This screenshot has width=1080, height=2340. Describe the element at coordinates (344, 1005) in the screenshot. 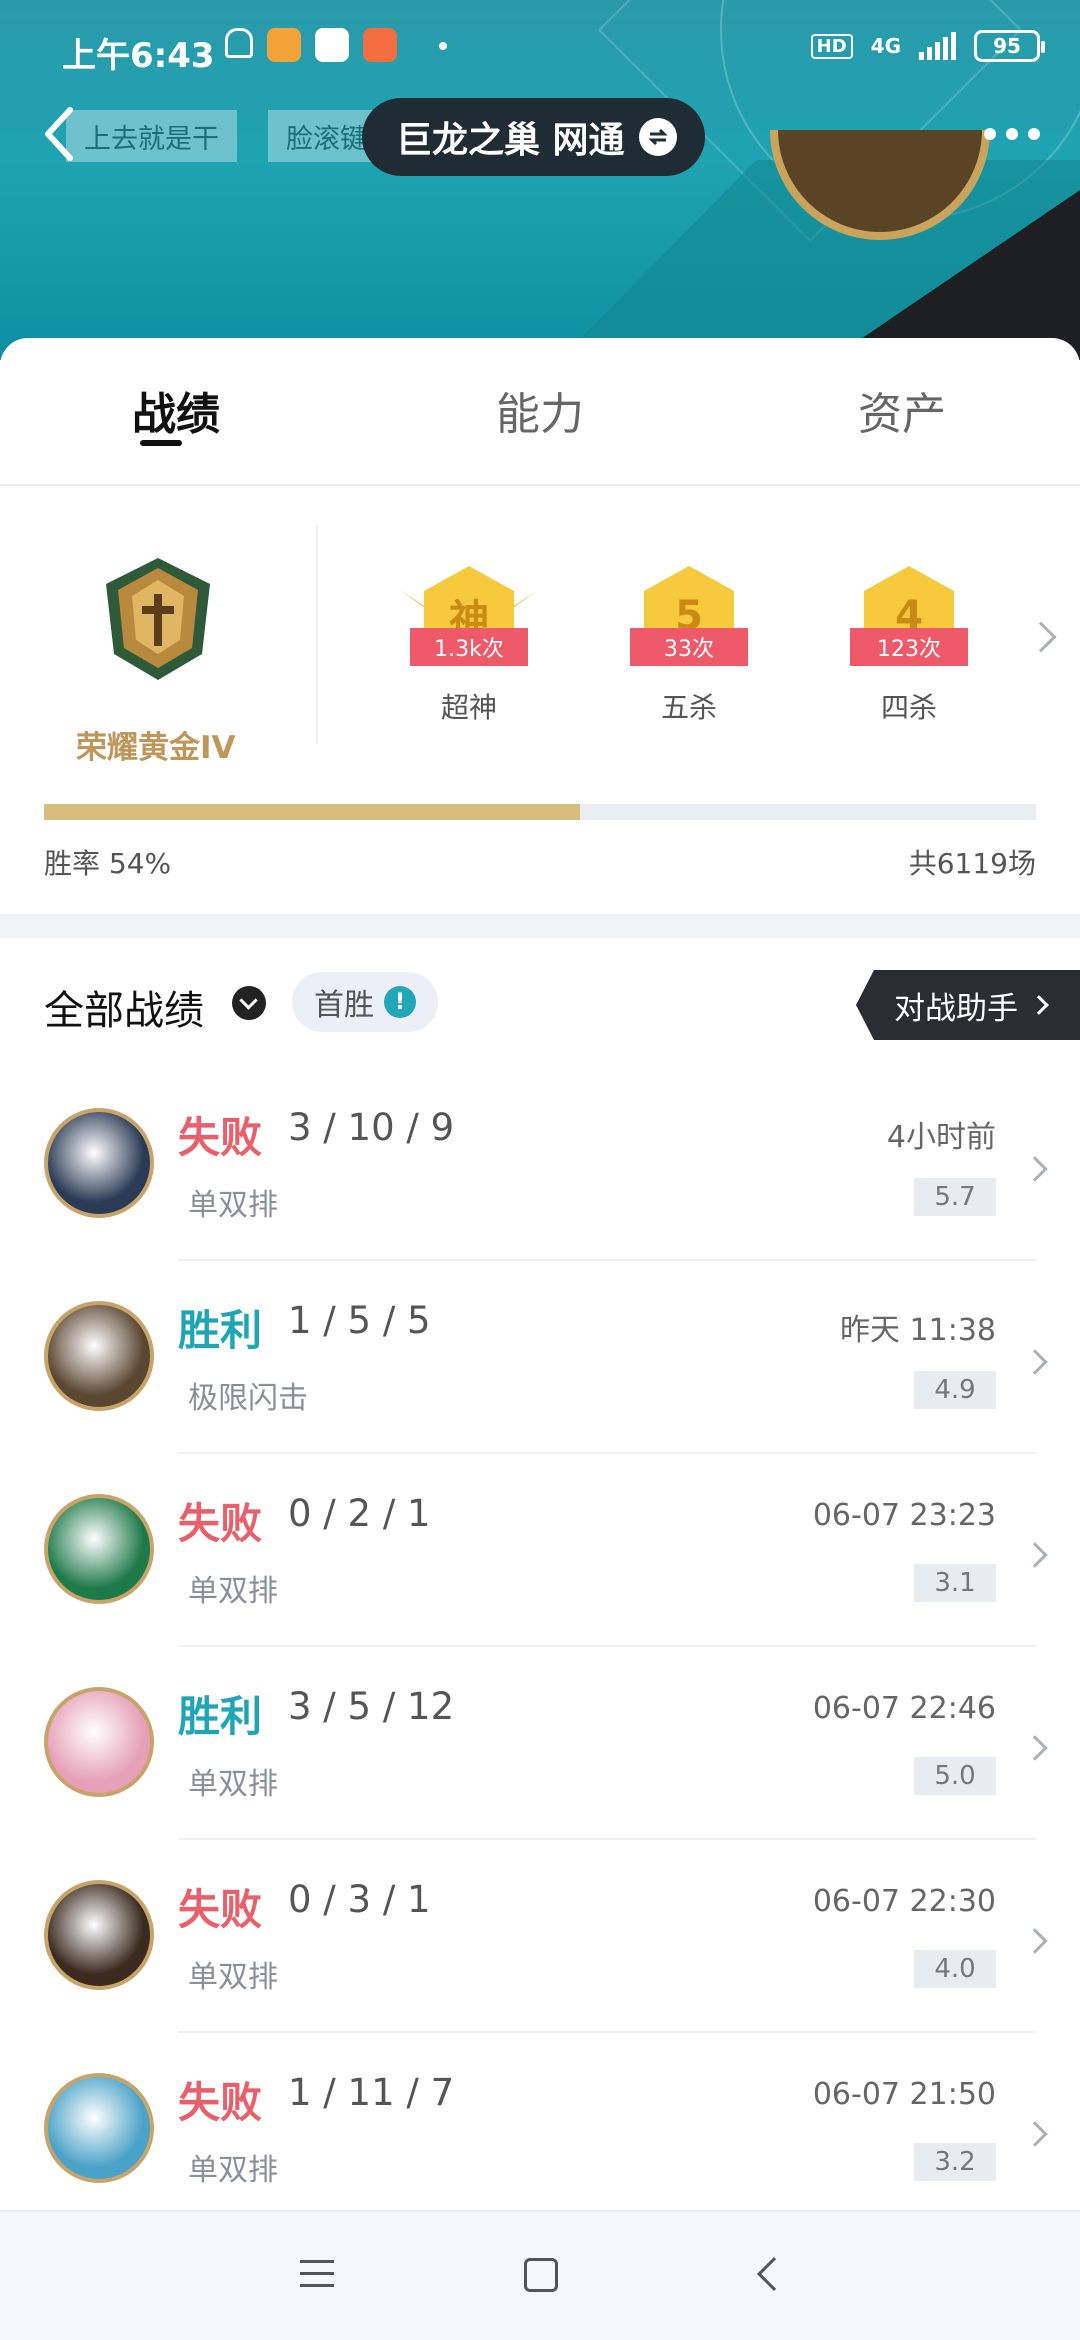

I see `first-win-label: 首胜` at that location.